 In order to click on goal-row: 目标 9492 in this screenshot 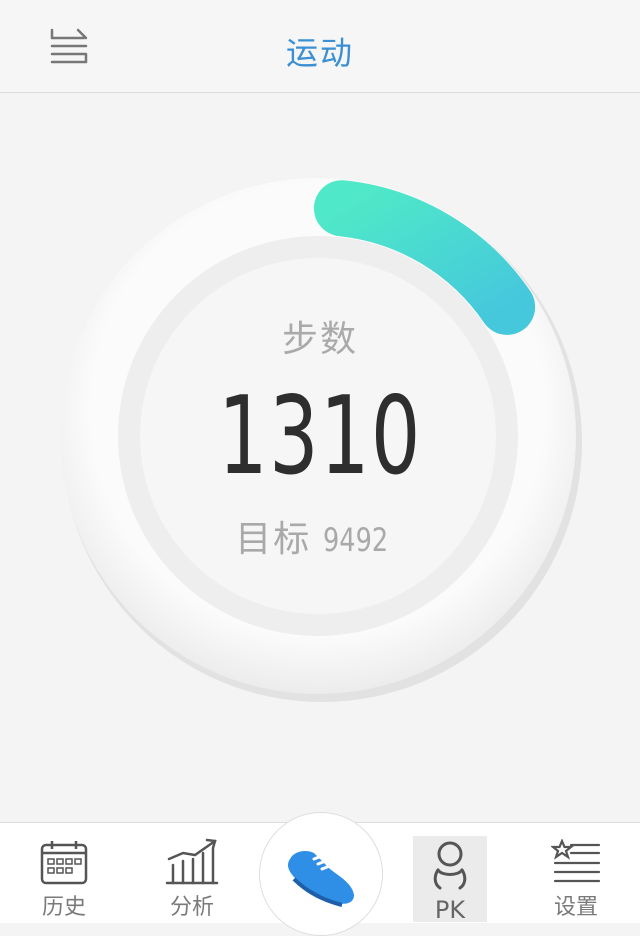, I will do `click(320, 536)`.